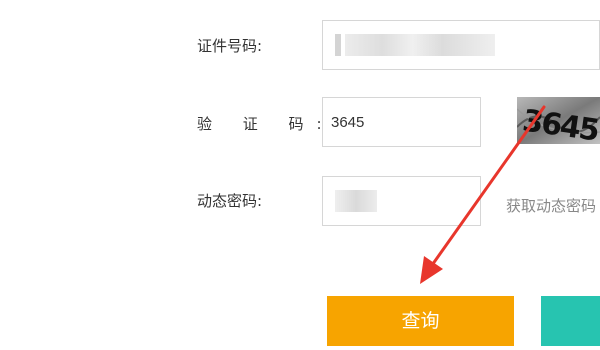 Image resolution: width=600 pixels, height=350 pixels. Describe the element at coordinates (230, 46) in the screenshot. I see `id-number-label: 证件号码:` at that location.